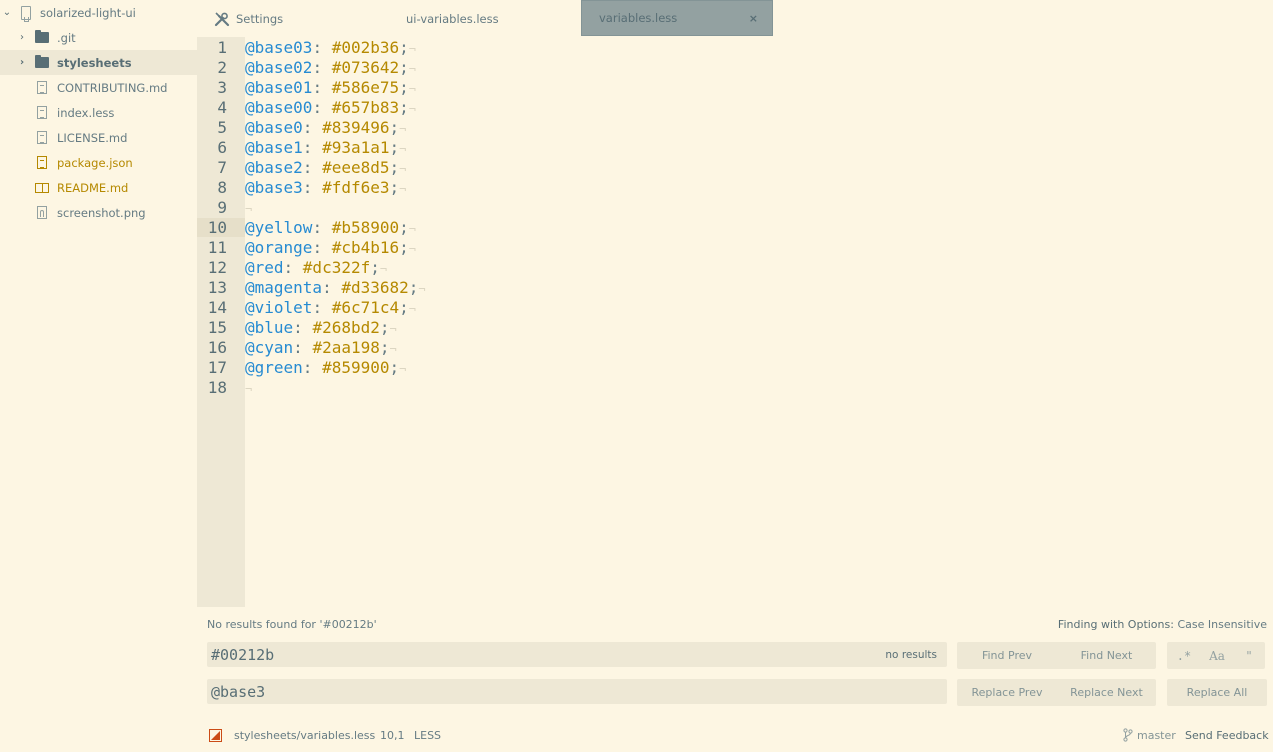  What do you see at coordinates (42, 37) in the screenshot?
I see `folder-icon` at bounding box center [42, 37].